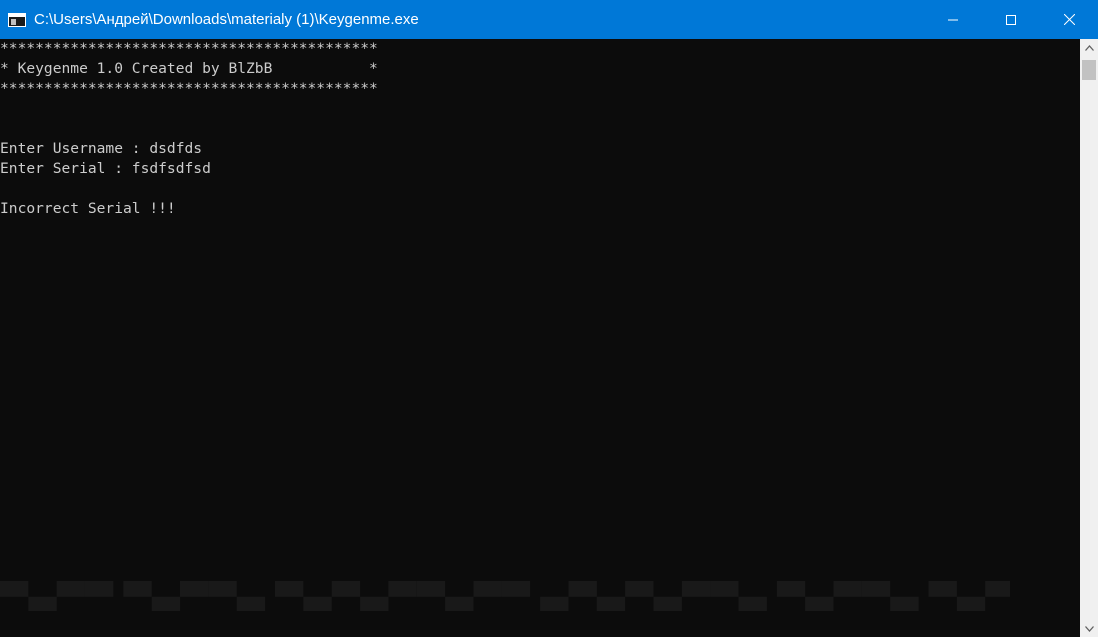 The image size is (1098, 637). I want to click on vertical-scrollbar, so click(1089, 338).